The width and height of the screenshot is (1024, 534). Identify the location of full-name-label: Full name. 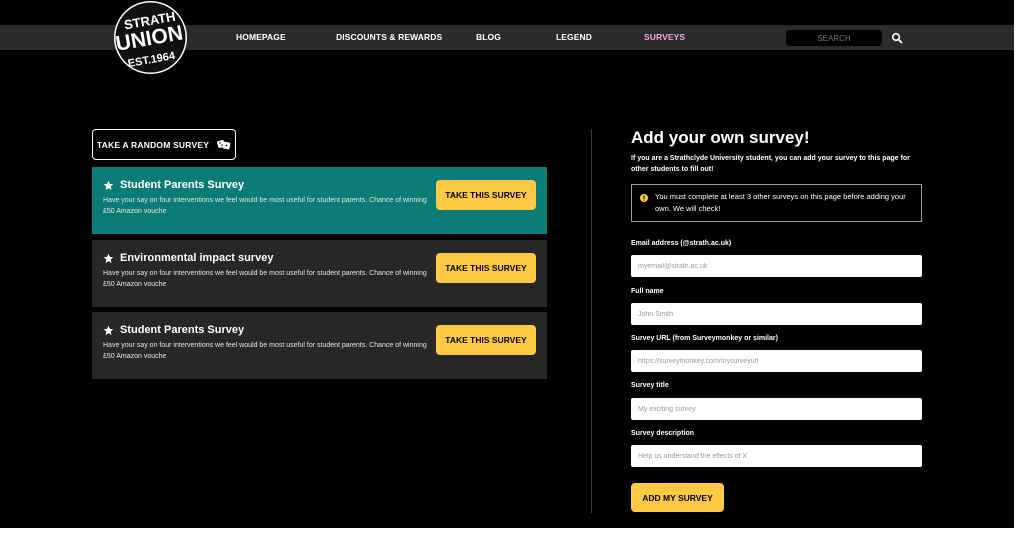
(647, 291).